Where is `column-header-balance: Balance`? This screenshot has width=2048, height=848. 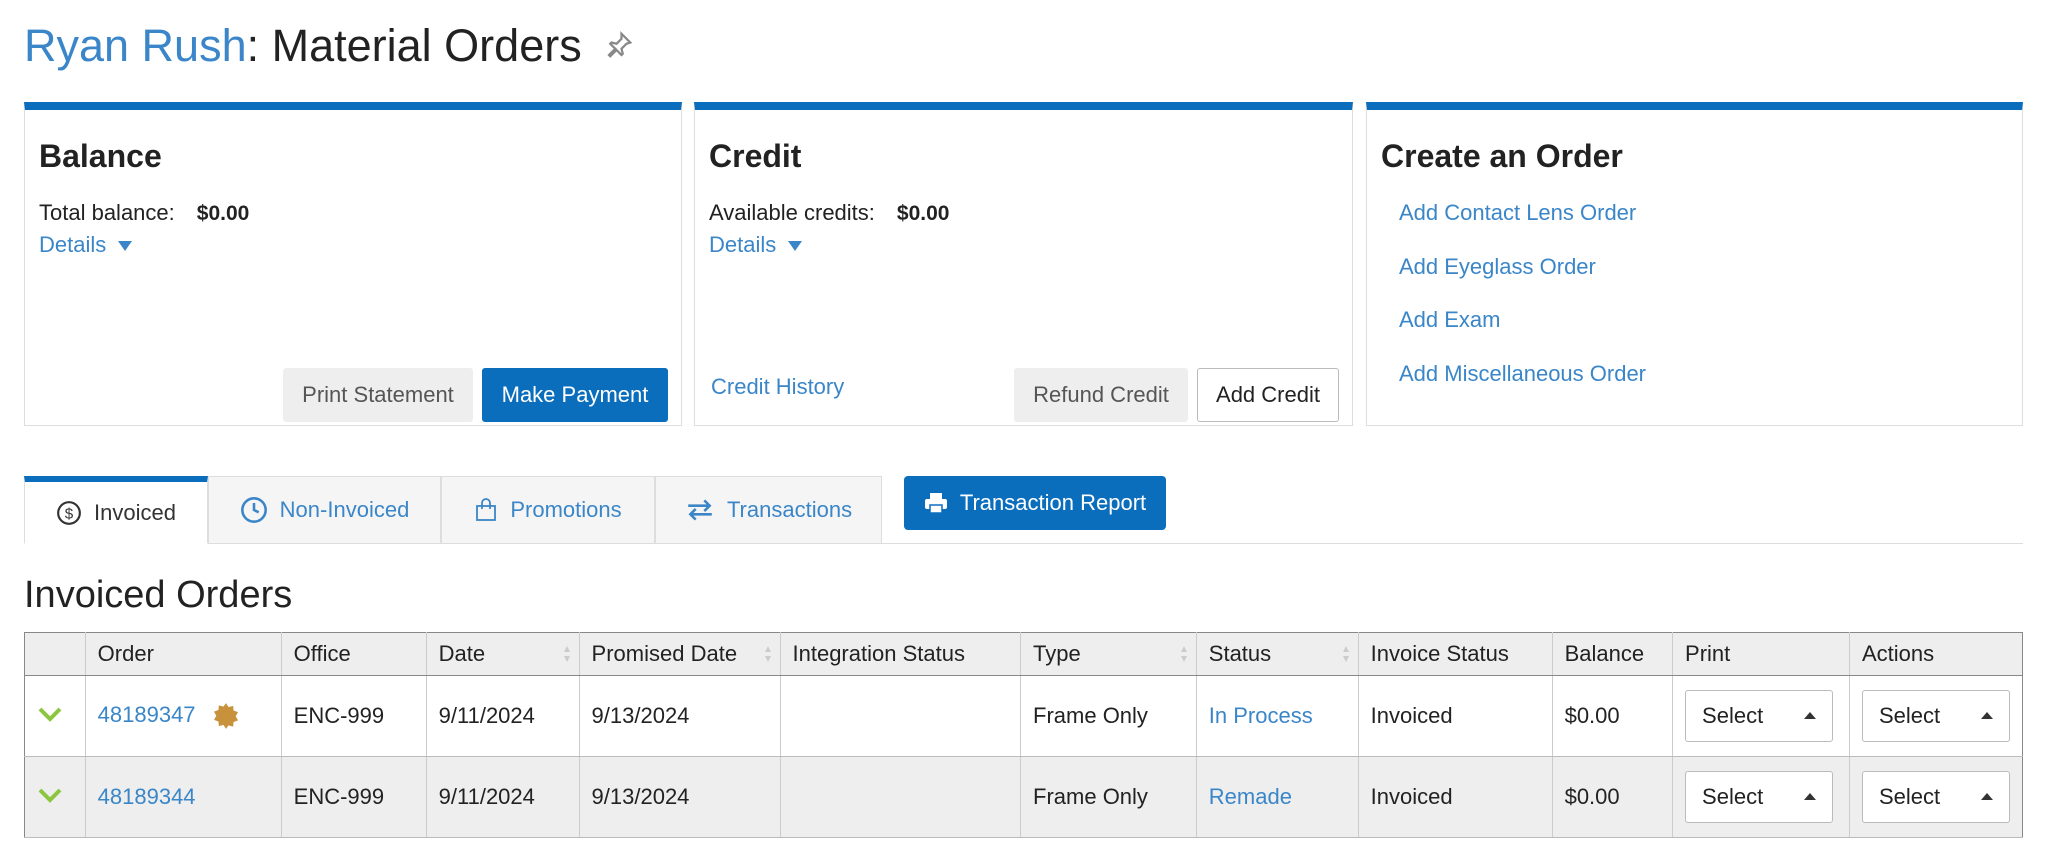
column-header-balance: Balance is located at coordinates (1613, 654).